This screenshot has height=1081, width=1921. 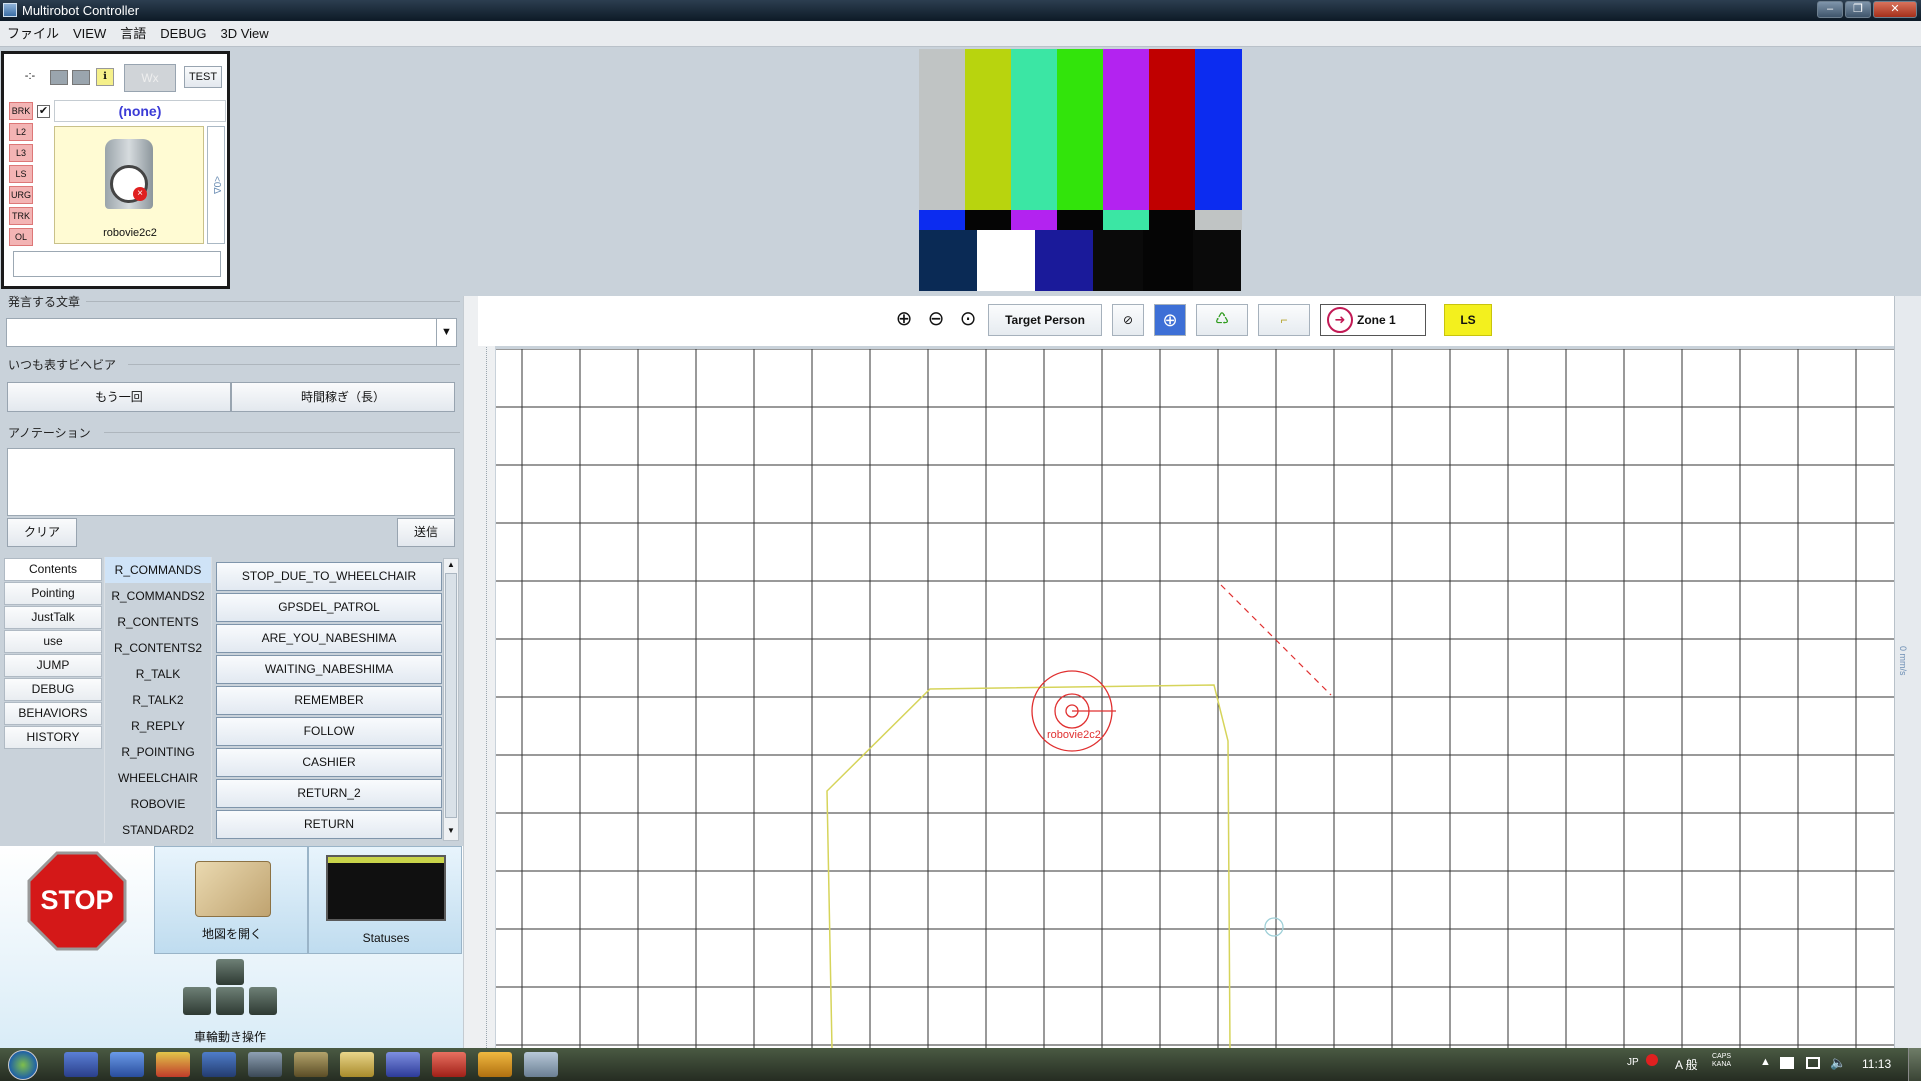 I want to click on info-icon: ℹ, so click(x=105, y=77).